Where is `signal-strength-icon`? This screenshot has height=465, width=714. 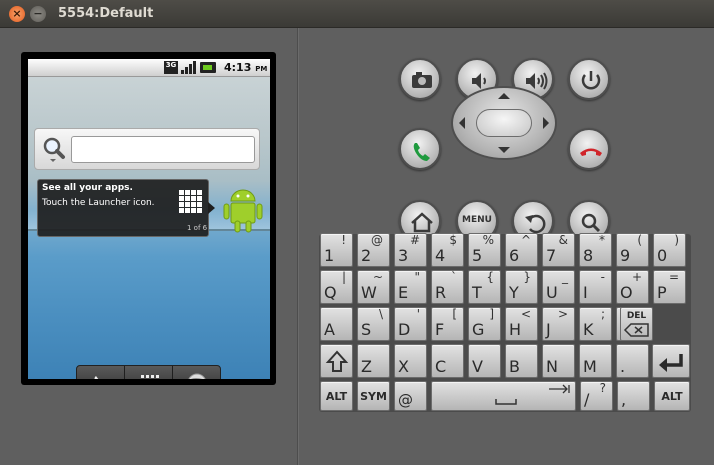 signal-strength-icon is located at coordinates (189, 67).